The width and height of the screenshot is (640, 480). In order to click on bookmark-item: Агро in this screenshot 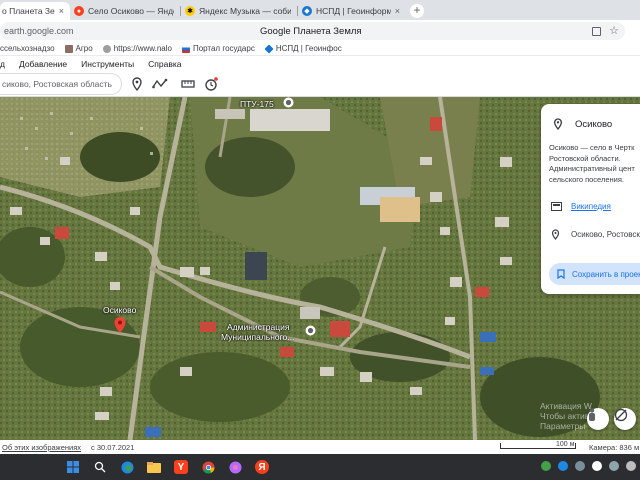, I will do `click(78, 48)`.